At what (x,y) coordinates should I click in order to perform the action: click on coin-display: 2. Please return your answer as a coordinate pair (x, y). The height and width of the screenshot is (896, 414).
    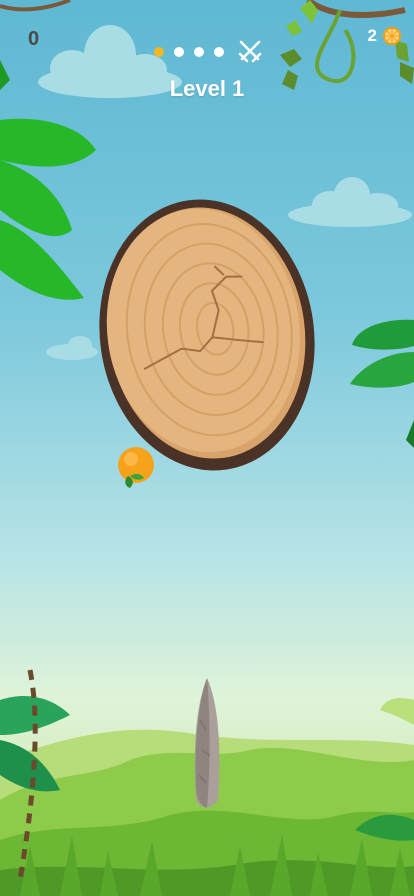
    Looking at the image, I should click on (385, 36).